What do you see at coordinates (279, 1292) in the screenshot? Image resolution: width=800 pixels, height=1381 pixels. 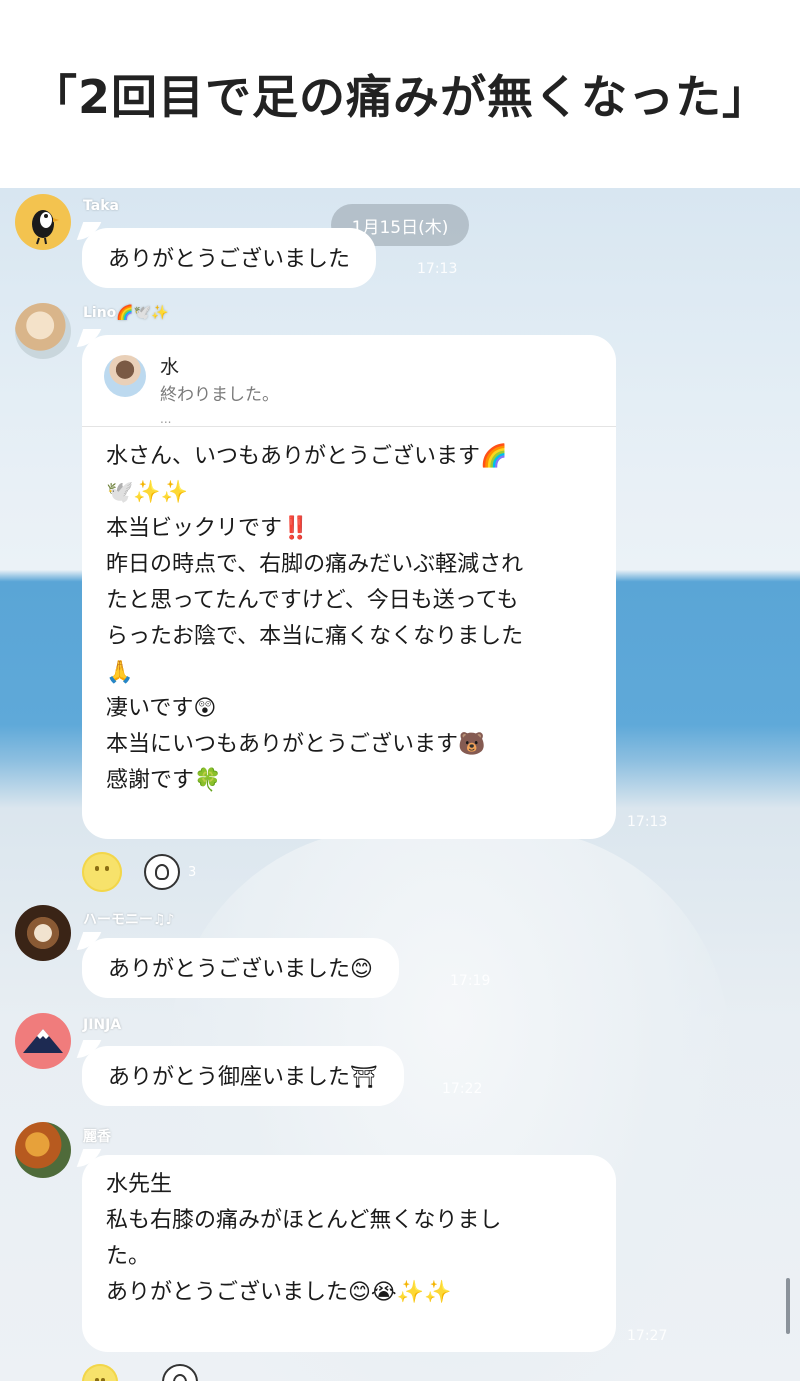 I see `message-line: ありがとうございました😊😭✨✨` at bounding box center [279, 1292].